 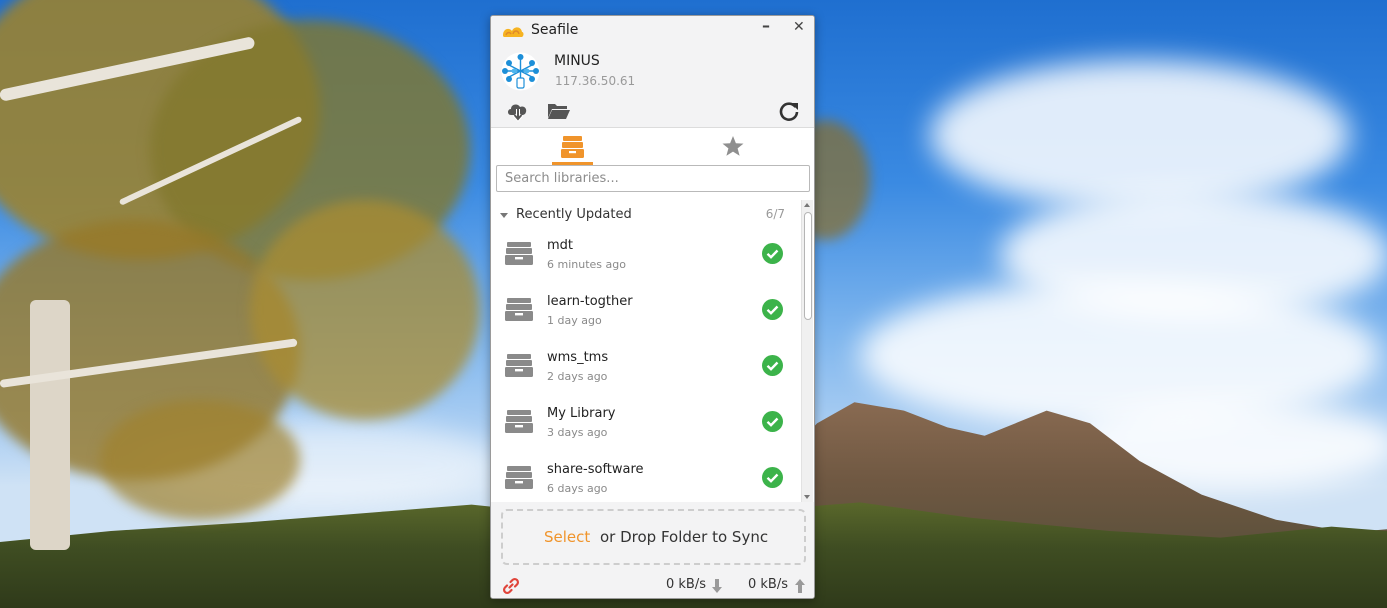 I want to click on tab-starred, so click(x=733, y=147).